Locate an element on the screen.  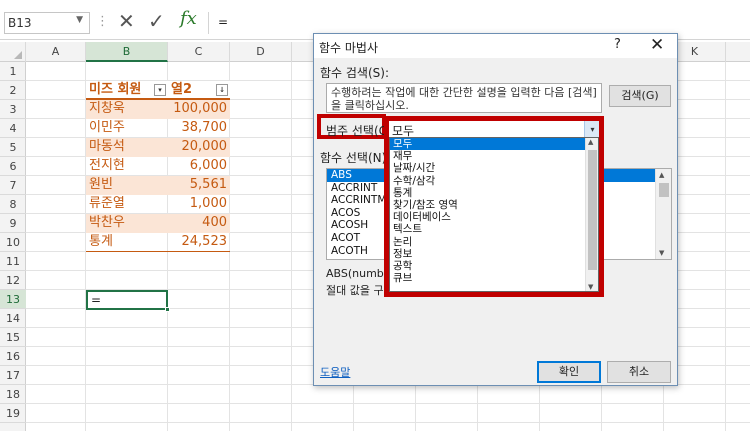
category-dropdown-scrollbar: ▲ ▼ is located at coordinates (591, 214).